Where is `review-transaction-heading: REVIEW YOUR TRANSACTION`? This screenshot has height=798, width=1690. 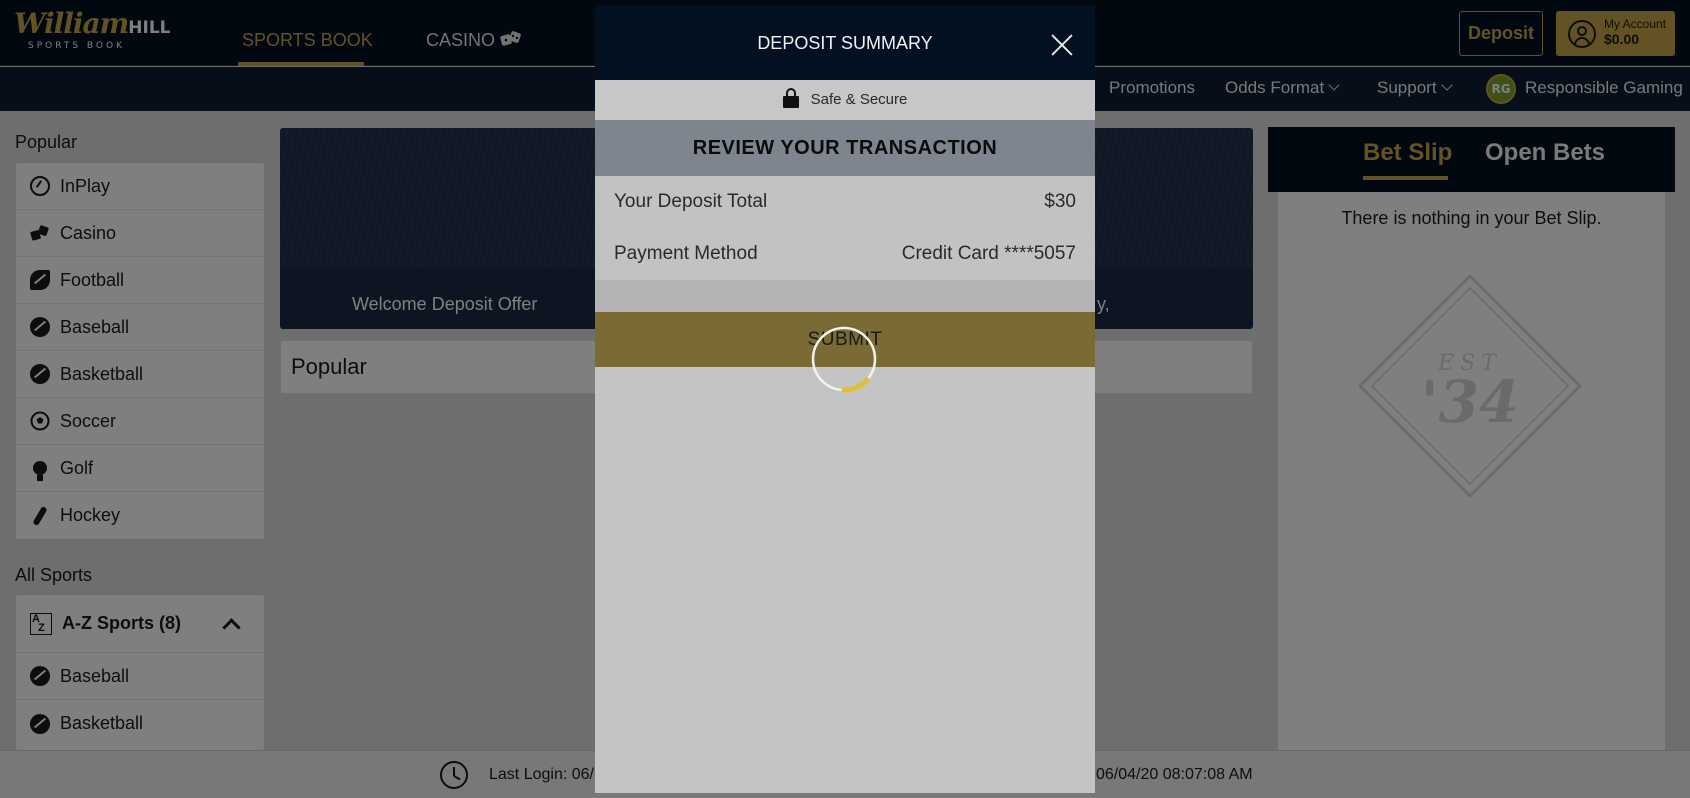 review-transaction-heading: REVIEW YOUR TRANSACTION is located at coordinates (845, 148).